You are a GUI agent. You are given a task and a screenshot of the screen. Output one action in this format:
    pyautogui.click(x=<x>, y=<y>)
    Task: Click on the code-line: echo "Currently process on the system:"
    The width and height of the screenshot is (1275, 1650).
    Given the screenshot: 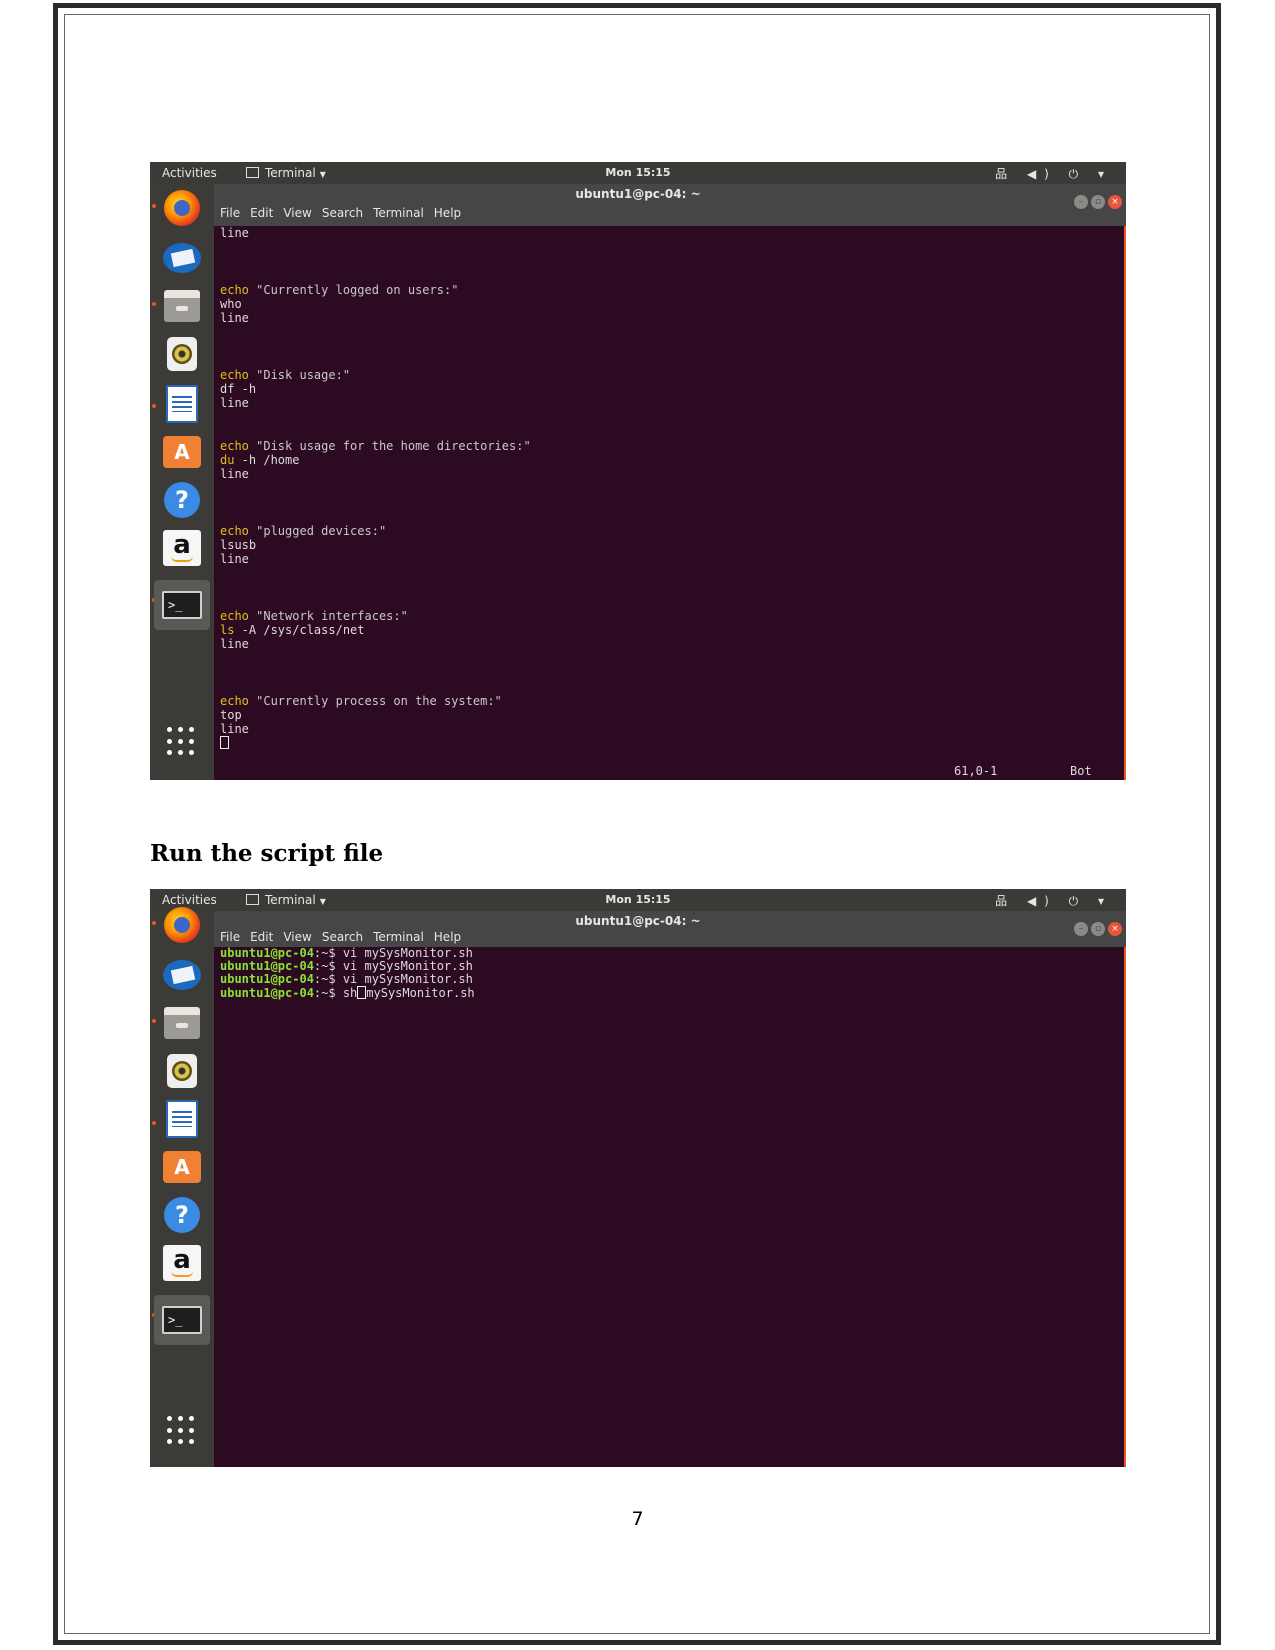 What is the action you would take?
    pyautogui.click(x=361, y=701)
    